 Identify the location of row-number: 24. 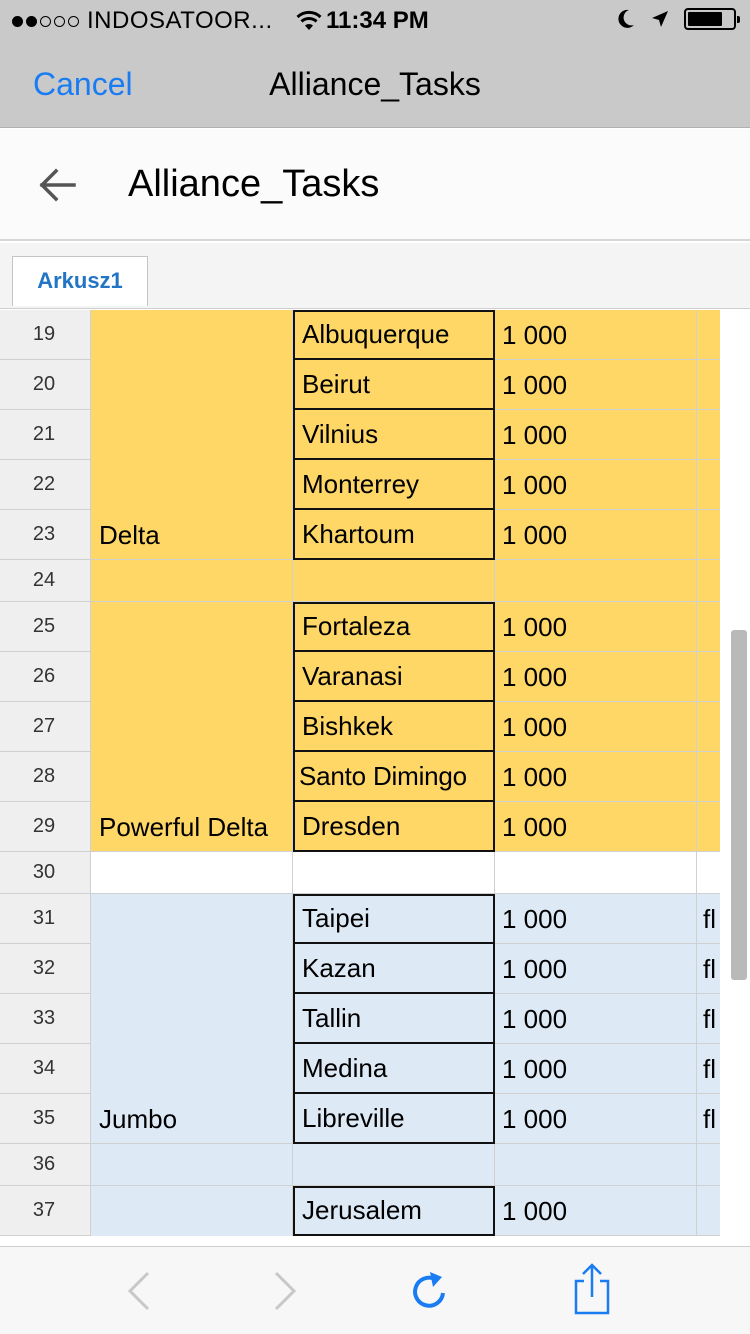
(45, 581).